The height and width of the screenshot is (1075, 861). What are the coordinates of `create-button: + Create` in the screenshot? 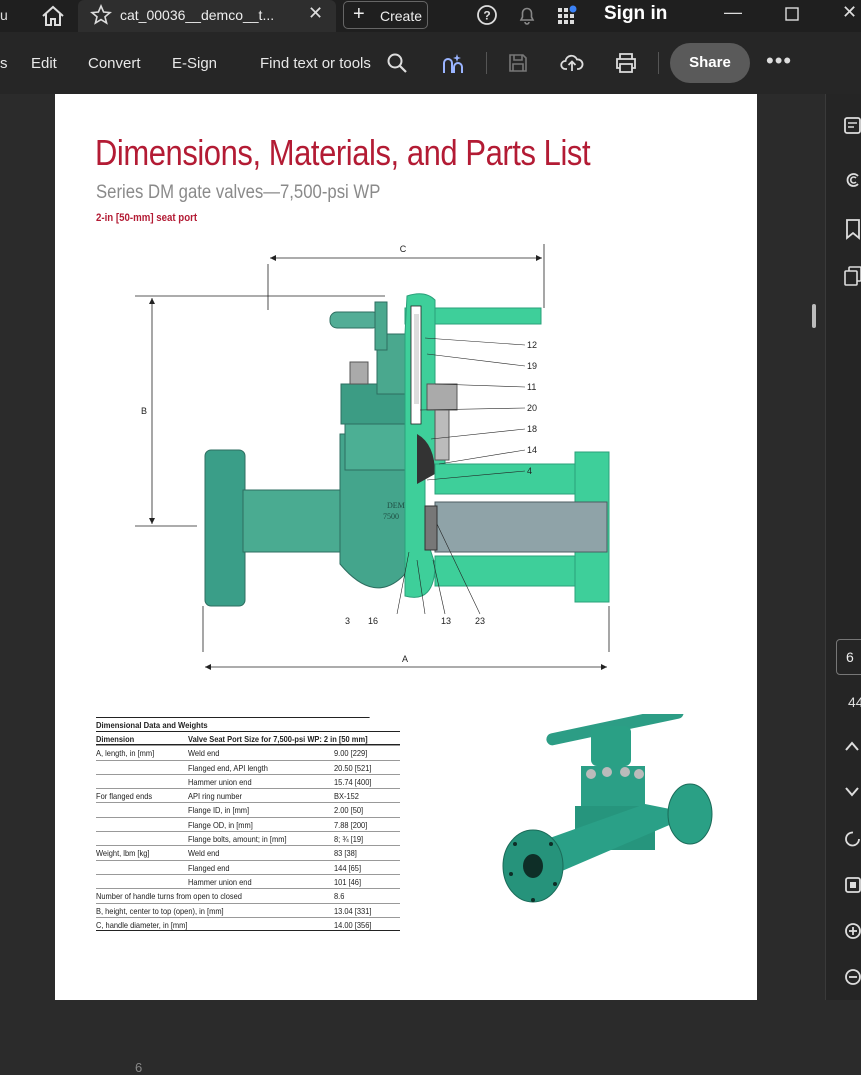 It's located at (385, 15).